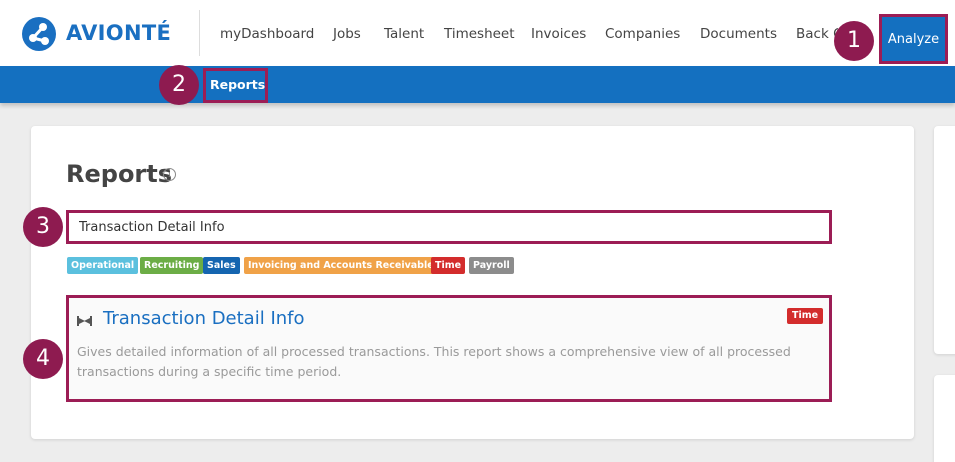 The width and height of the screenshot is (955, 462). I want to click on tag-invoicing: Invoicing and Accounts Receivable, so click(341, 265).